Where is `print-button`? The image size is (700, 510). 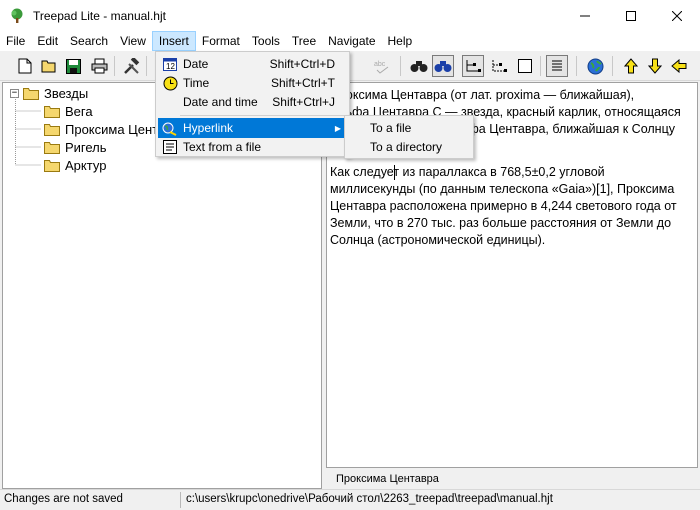 print-button is located at coordinates (99, 66).